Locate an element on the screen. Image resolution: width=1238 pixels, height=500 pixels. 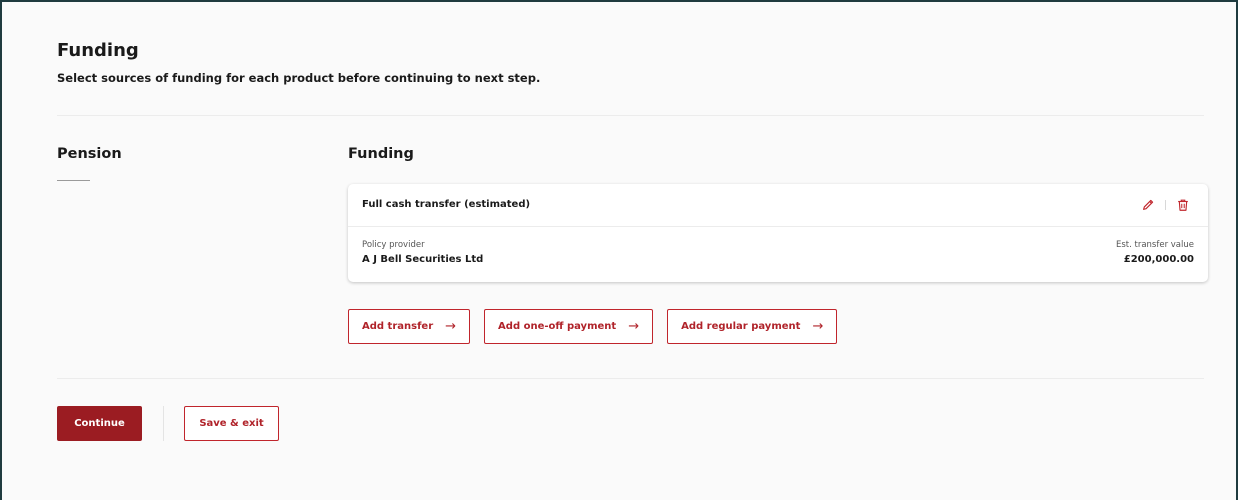
add-transfer-button: Add transfer → is located at coordinates (409, 326).